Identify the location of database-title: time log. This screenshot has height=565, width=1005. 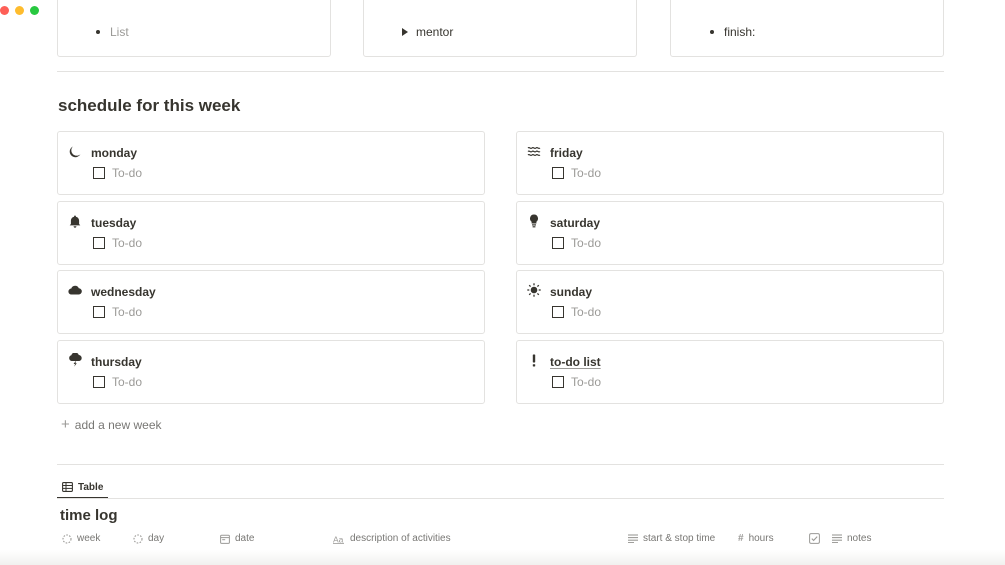
(89, 515).